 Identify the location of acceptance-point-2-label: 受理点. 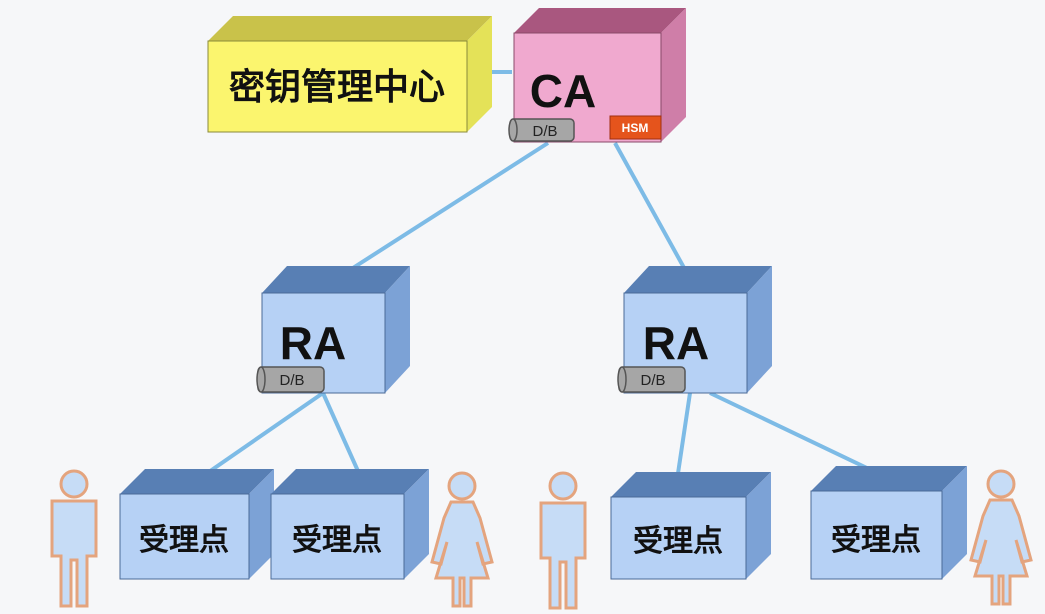
(337, 540).